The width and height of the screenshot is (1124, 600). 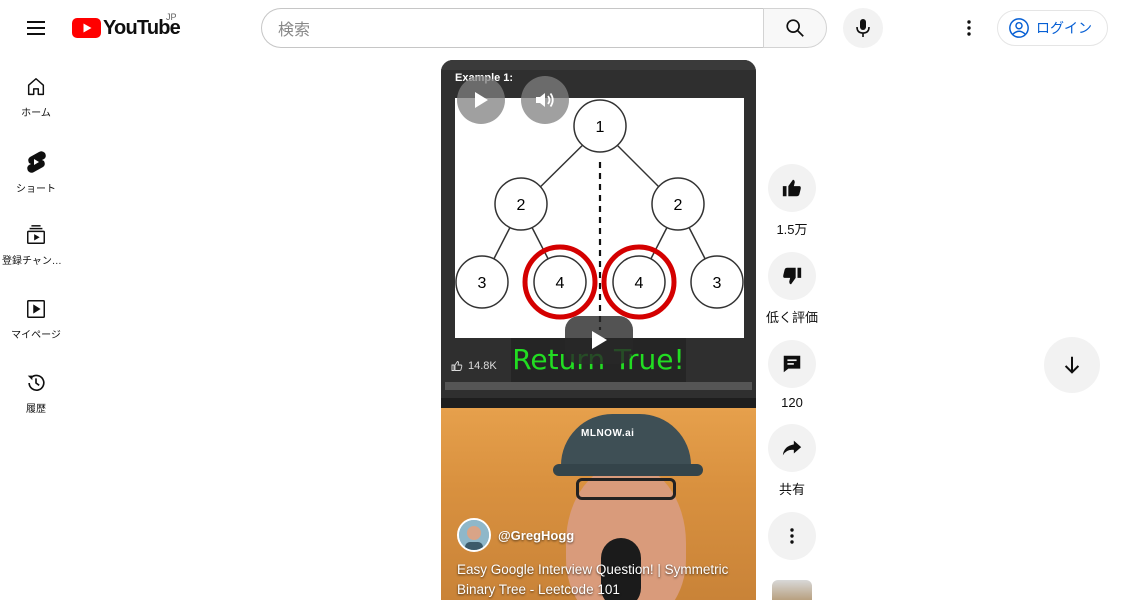 I want to click on search-icon, so click(x=795, y=28).